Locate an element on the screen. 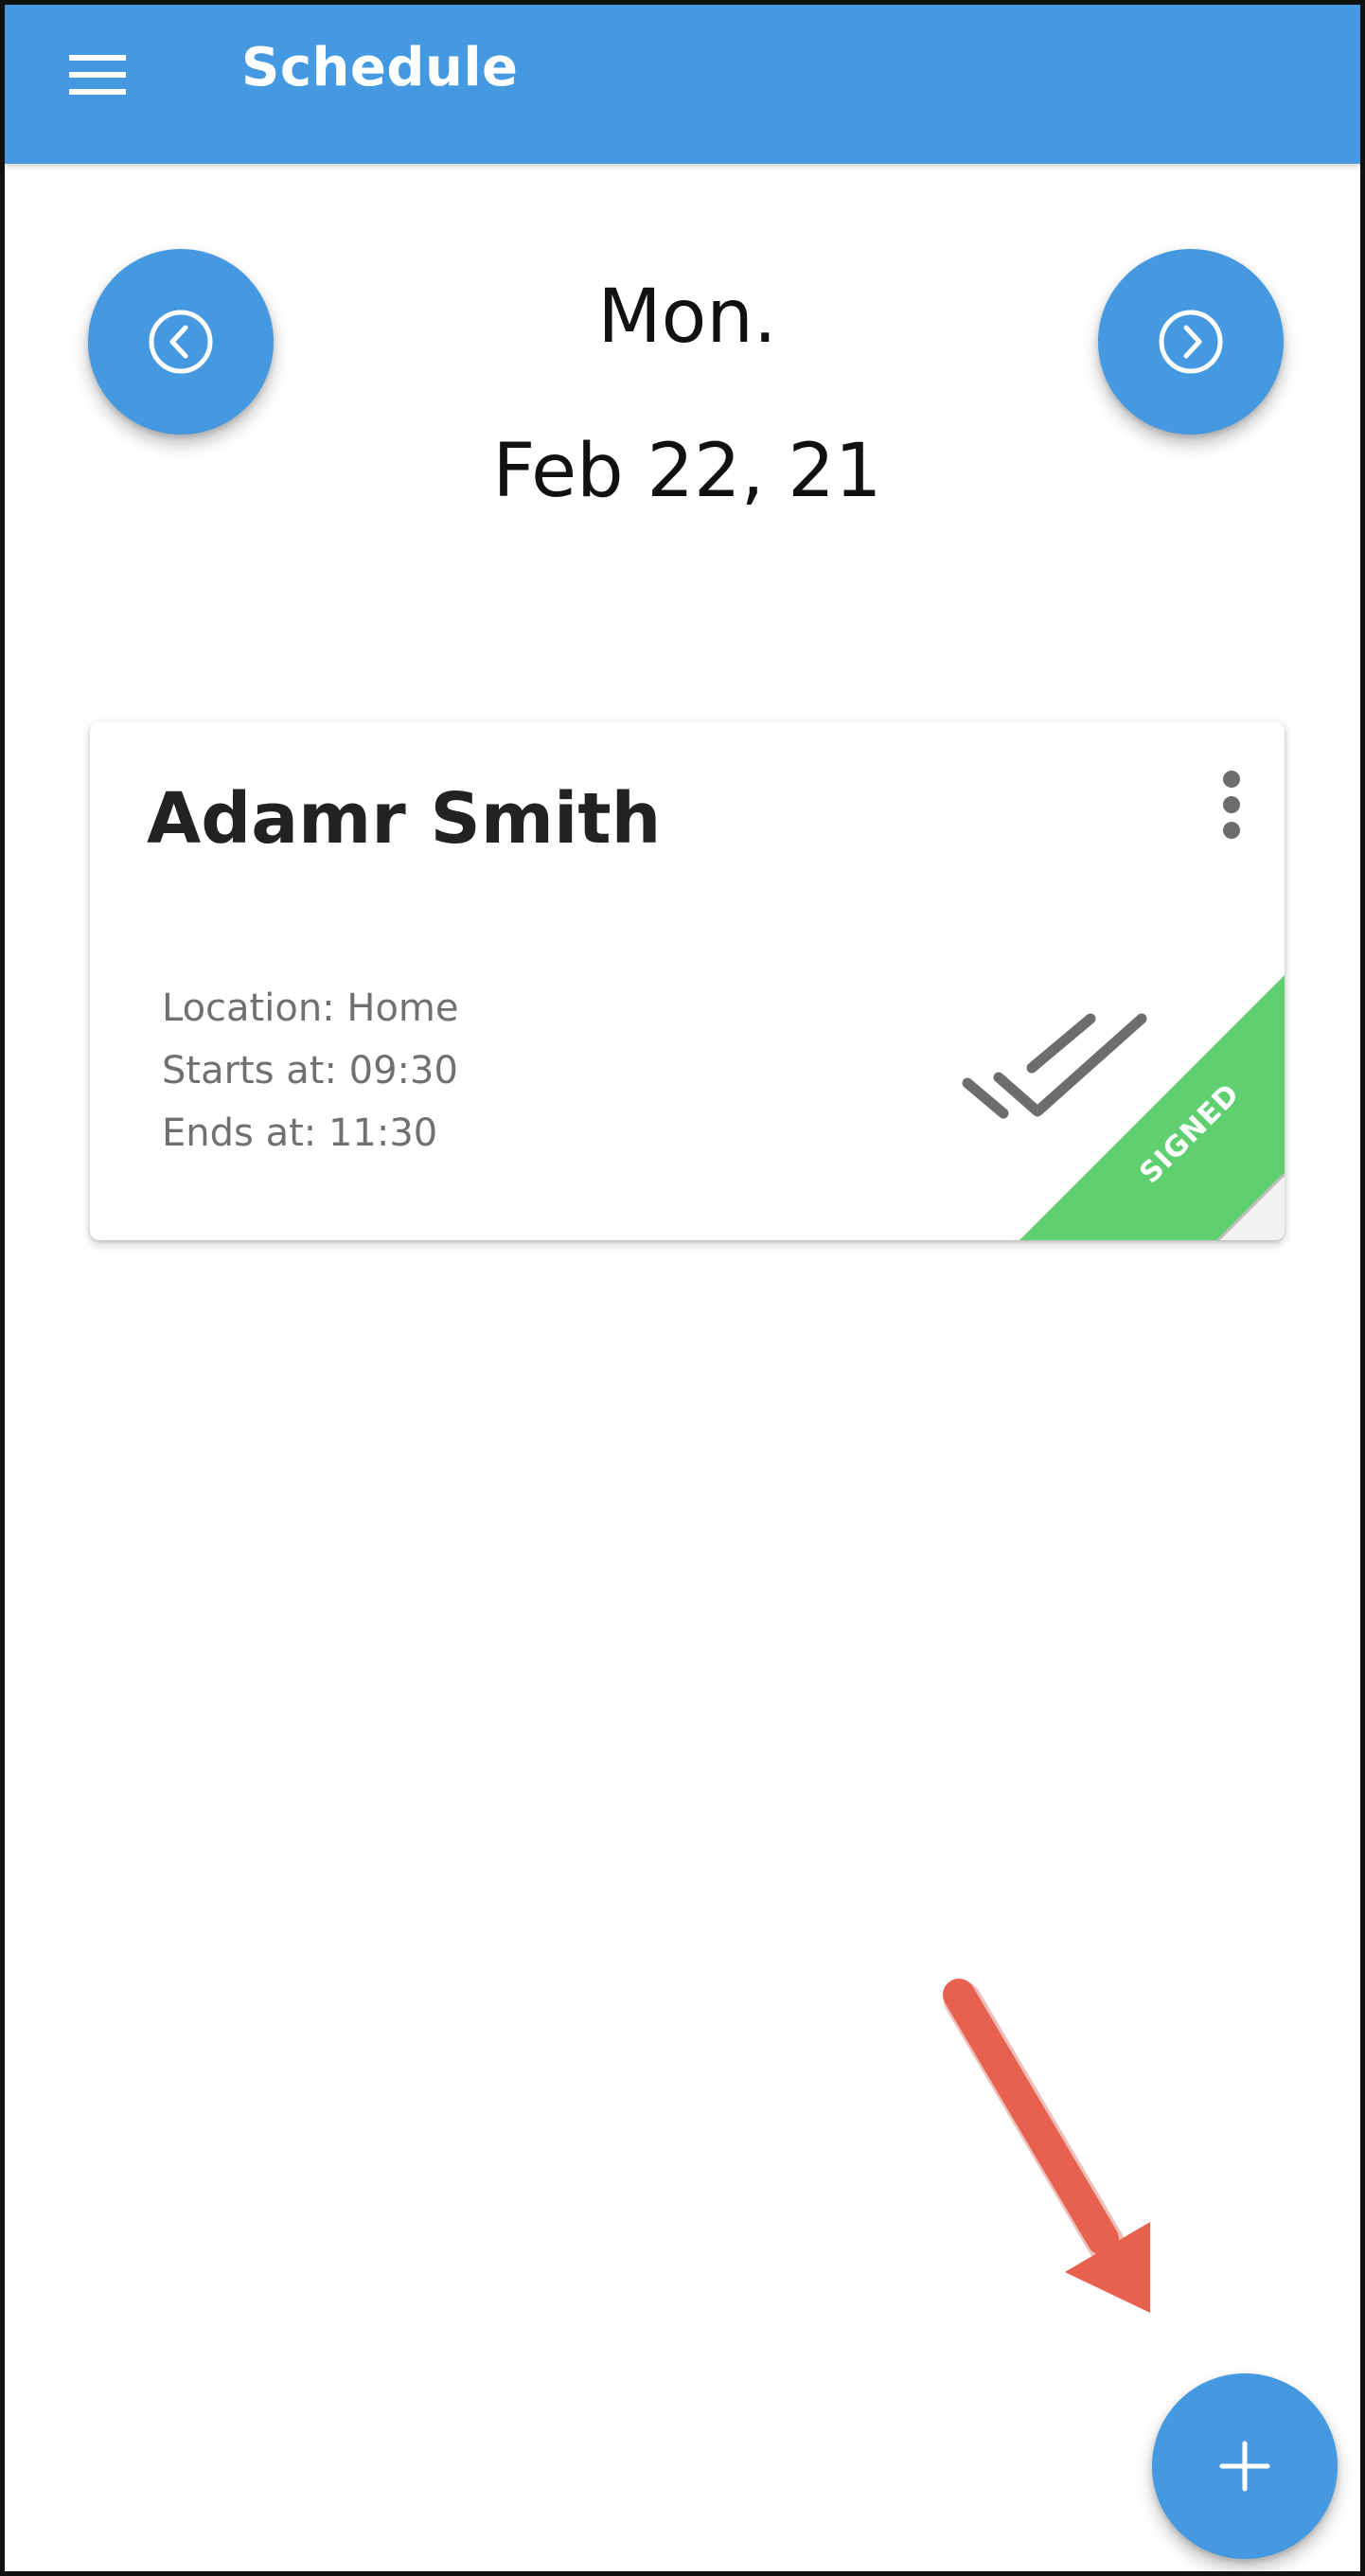 This screenshot has height=2576, width=1365. chevron-right-circle-icon is located at coordinates (1191, 342).